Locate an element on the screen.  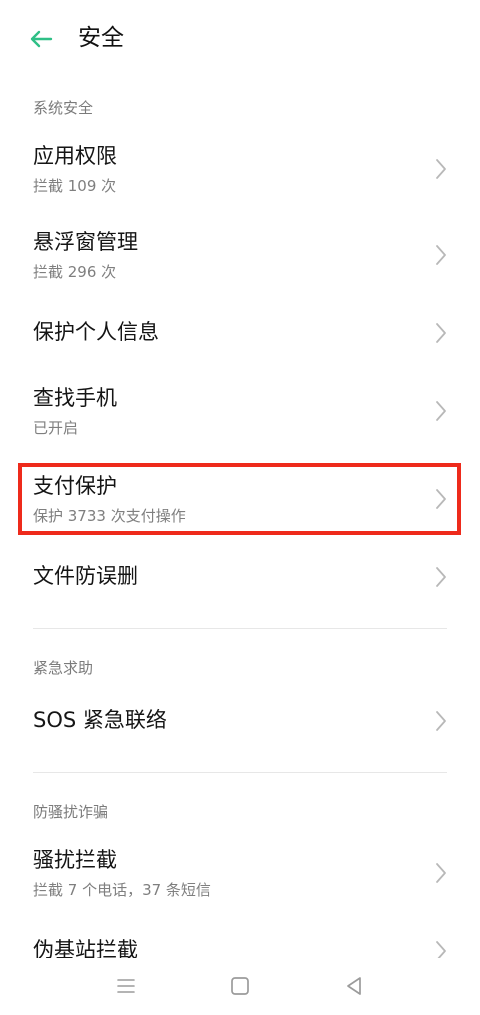
list-item-find-phone: 查找手机 已开启 is located at coordinates (240, 411).